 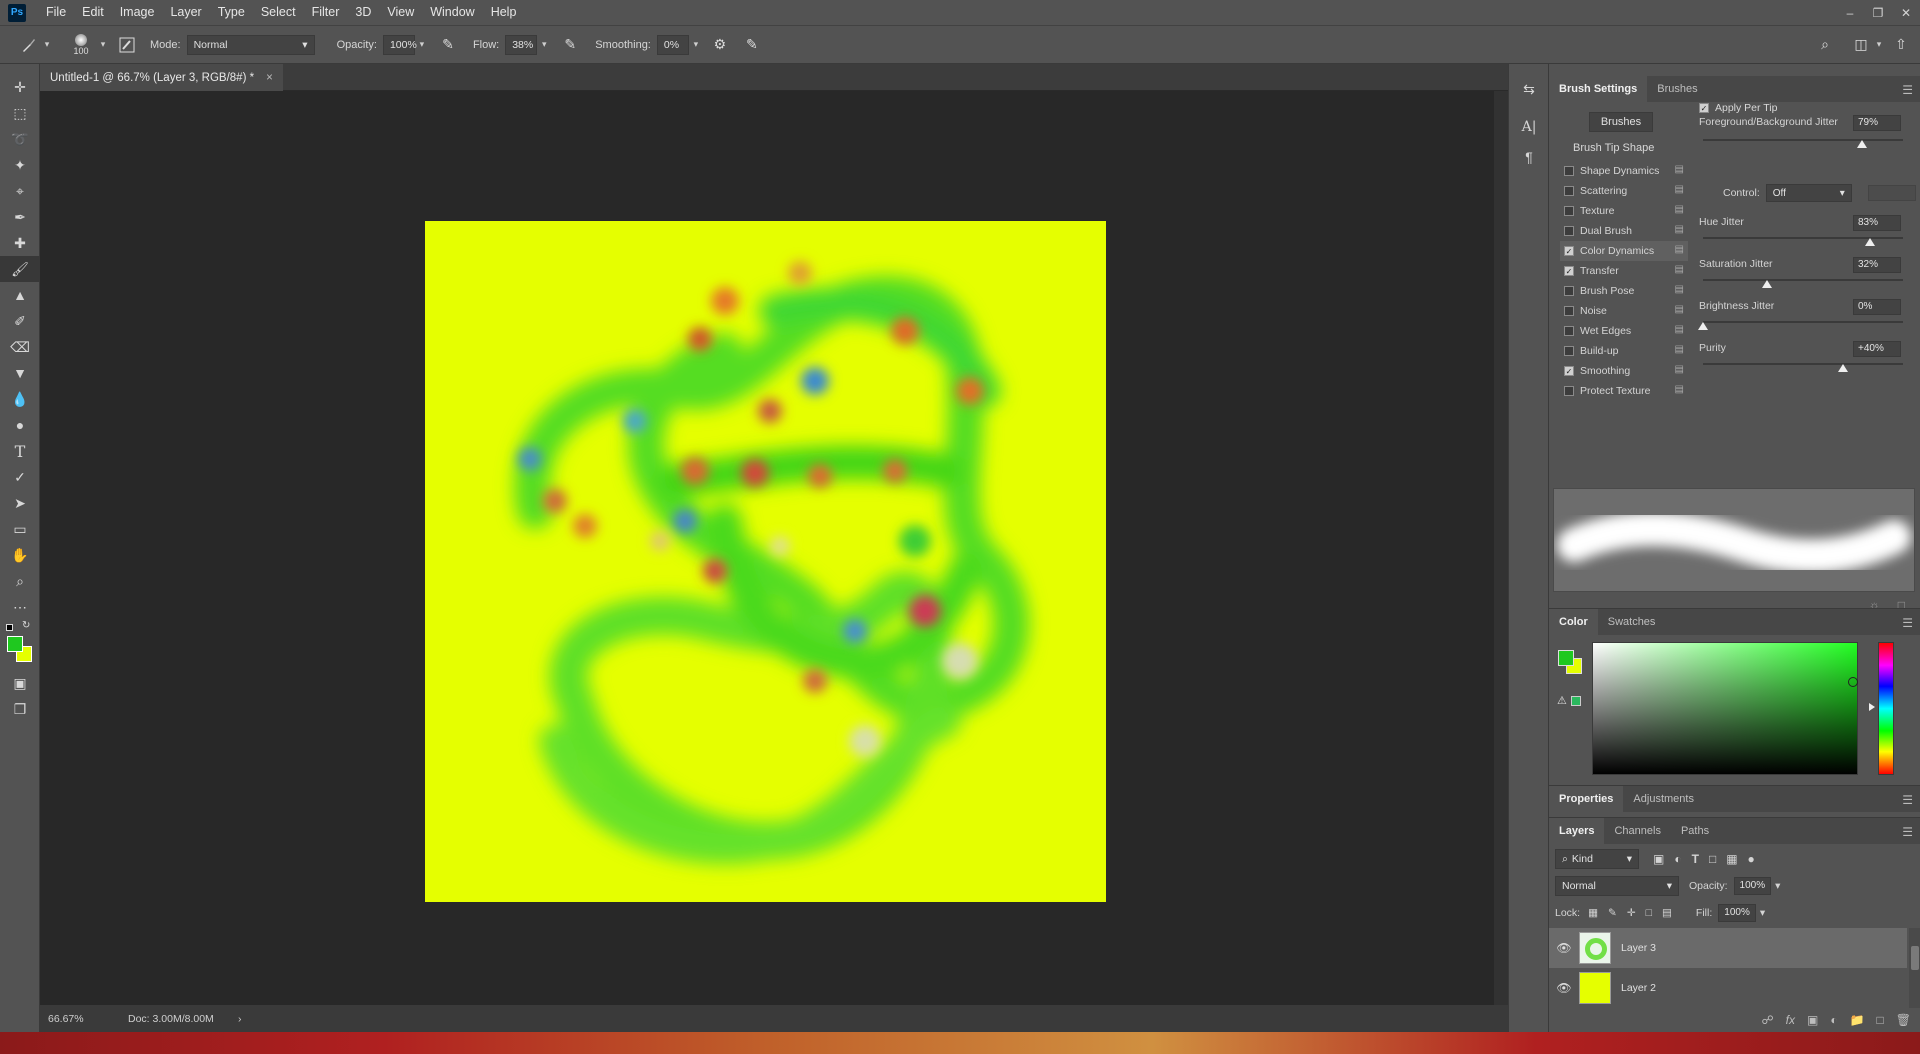 I want to click on flow-field: 38%, so click(x=521, y=44).